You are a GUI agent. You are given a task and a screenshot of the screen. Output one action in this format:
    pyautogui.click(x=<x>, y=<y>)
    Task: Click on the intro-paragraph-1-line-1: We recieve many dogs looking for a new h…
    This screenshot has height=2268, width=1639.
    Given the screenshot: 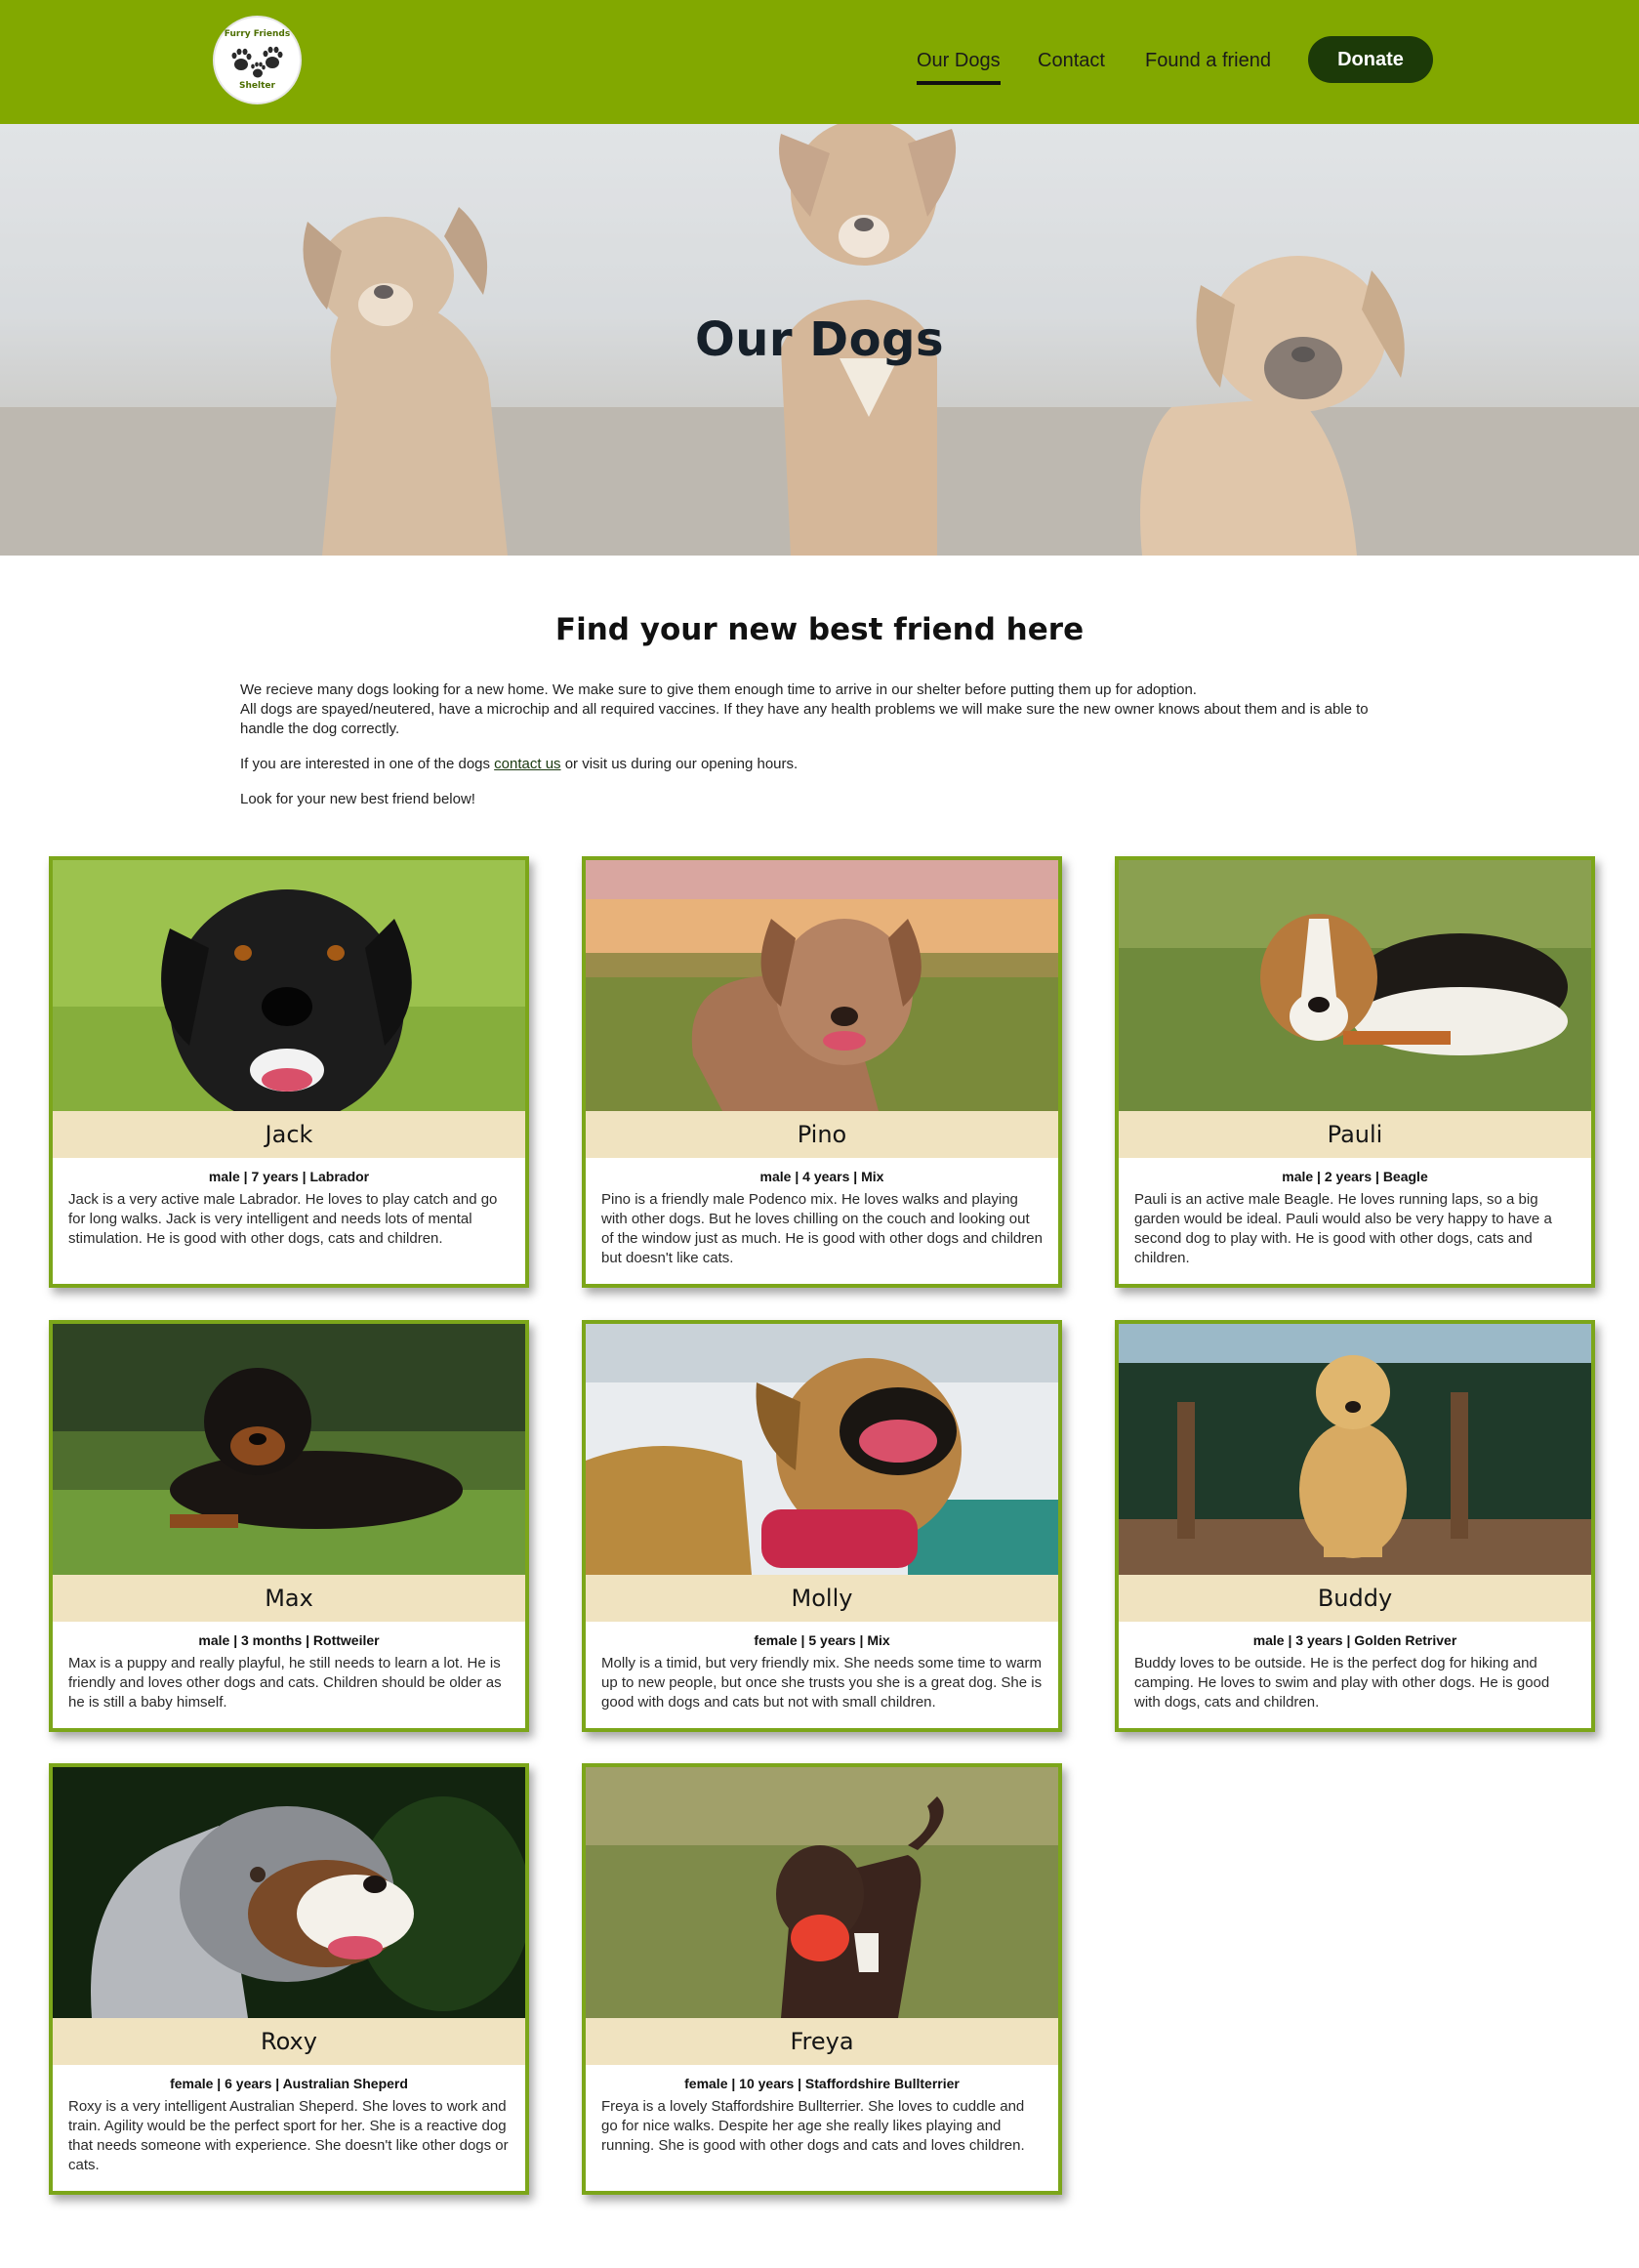 What is the action you would take?
    pyautogui.click(x=718, y=690)
    